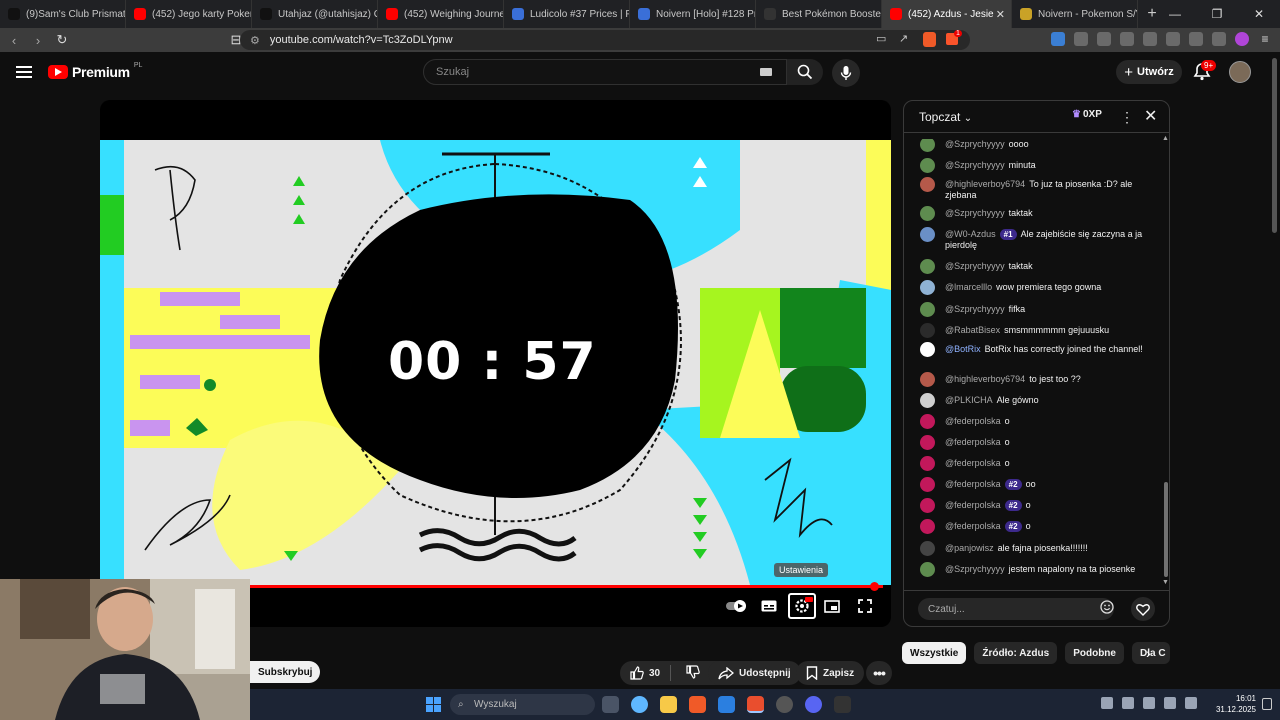 The width and height of the screenshot is (1280, 720). What do you see at coordinates (969, 548) in the screenshot?
I see `chat-author: @panjowisz` at bounding box center [969, 548].